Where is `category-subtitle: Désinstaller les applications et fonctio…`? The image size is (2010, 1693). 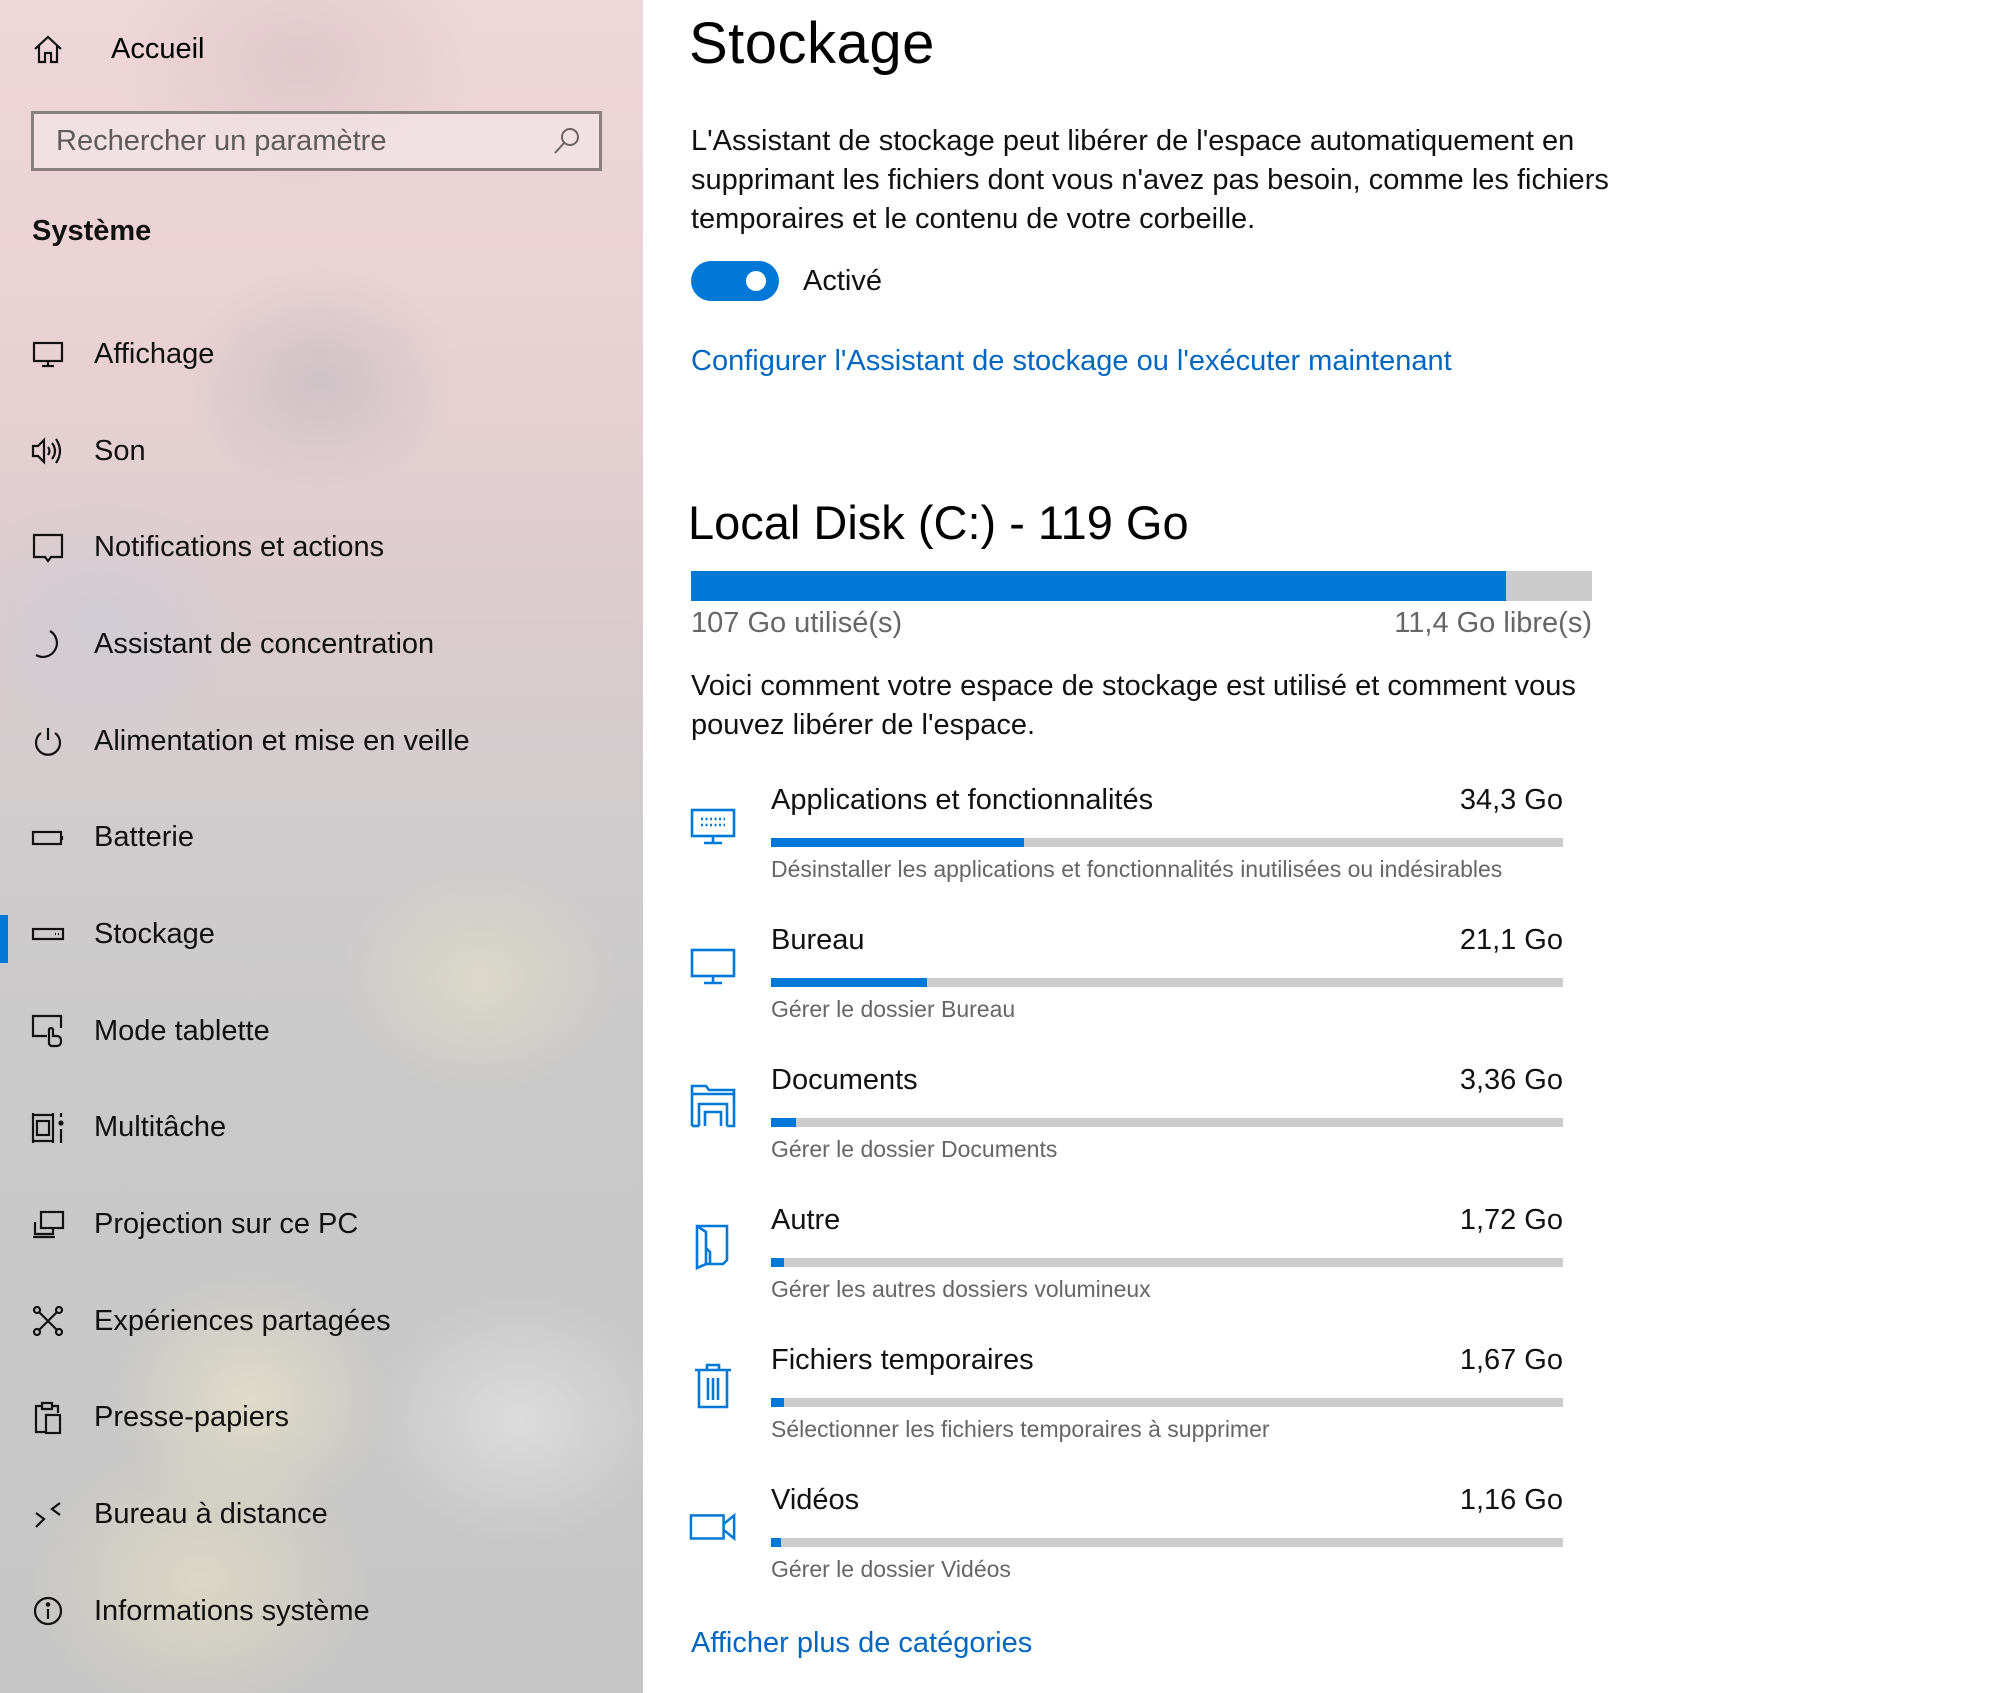
category-subtitle: Désinstaller les applications et fonctio… is located at coordinates (1137, 869).